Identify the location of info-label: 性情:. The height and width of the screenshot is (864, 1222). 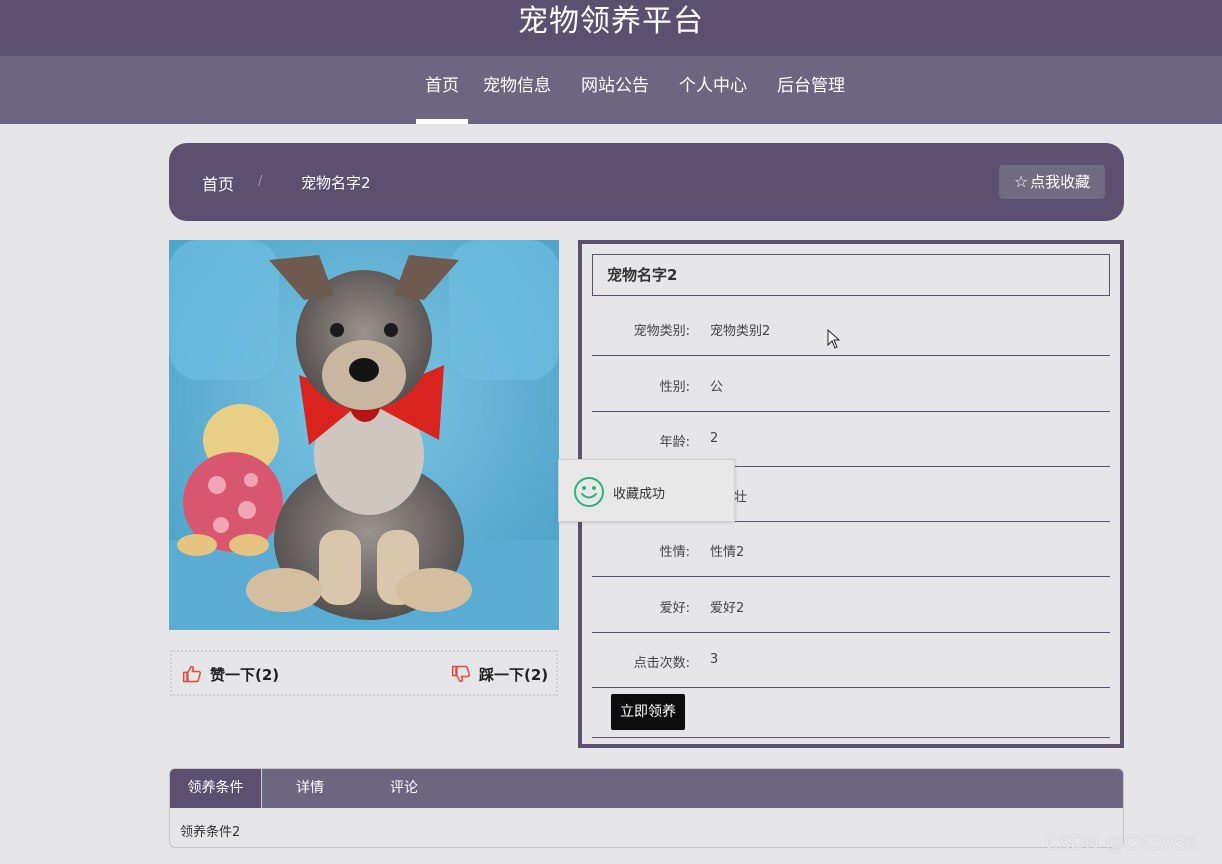
(674, 552).